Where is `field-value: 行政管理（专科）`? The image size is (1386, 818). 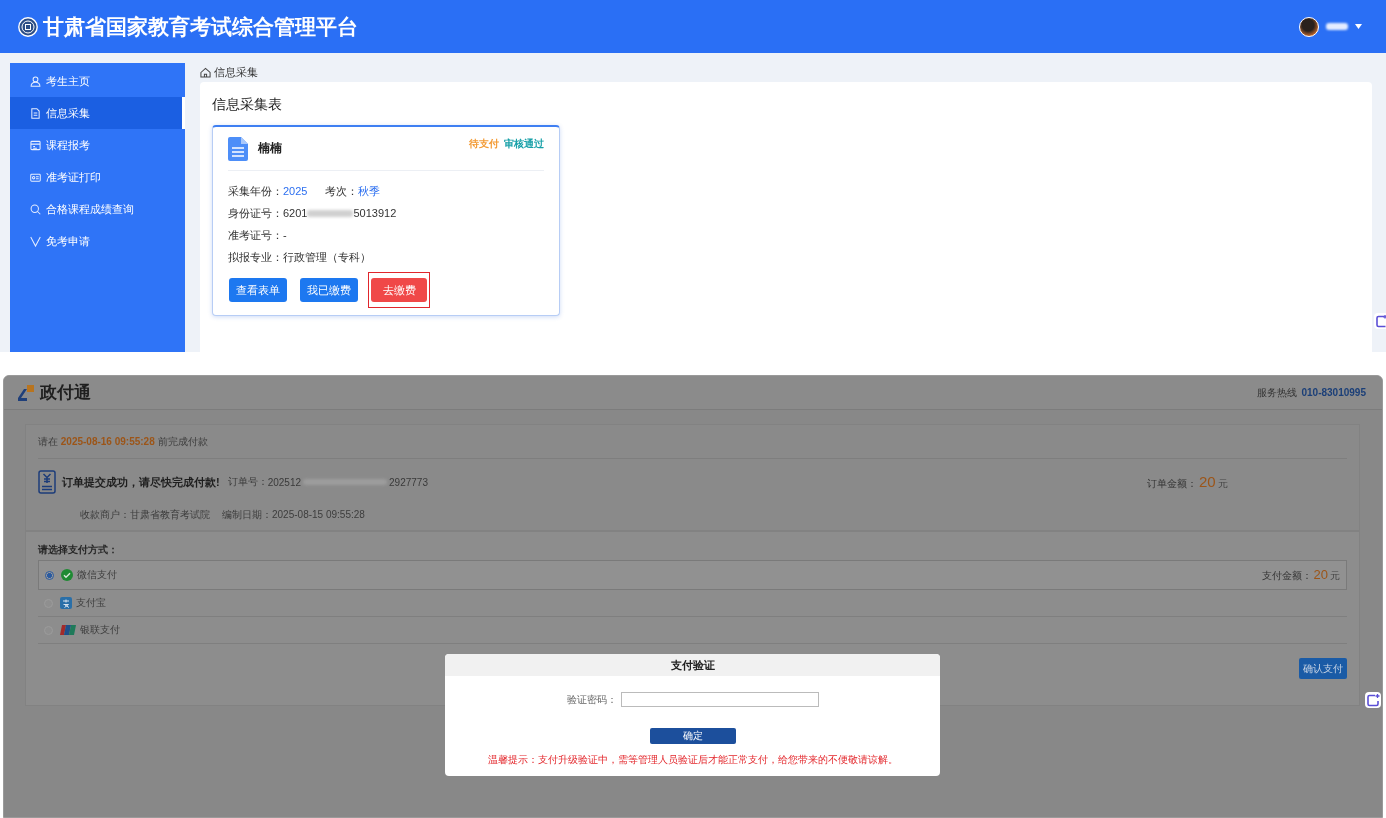
field-value: 行政管理（专科） is located at coordinates (327, 257).